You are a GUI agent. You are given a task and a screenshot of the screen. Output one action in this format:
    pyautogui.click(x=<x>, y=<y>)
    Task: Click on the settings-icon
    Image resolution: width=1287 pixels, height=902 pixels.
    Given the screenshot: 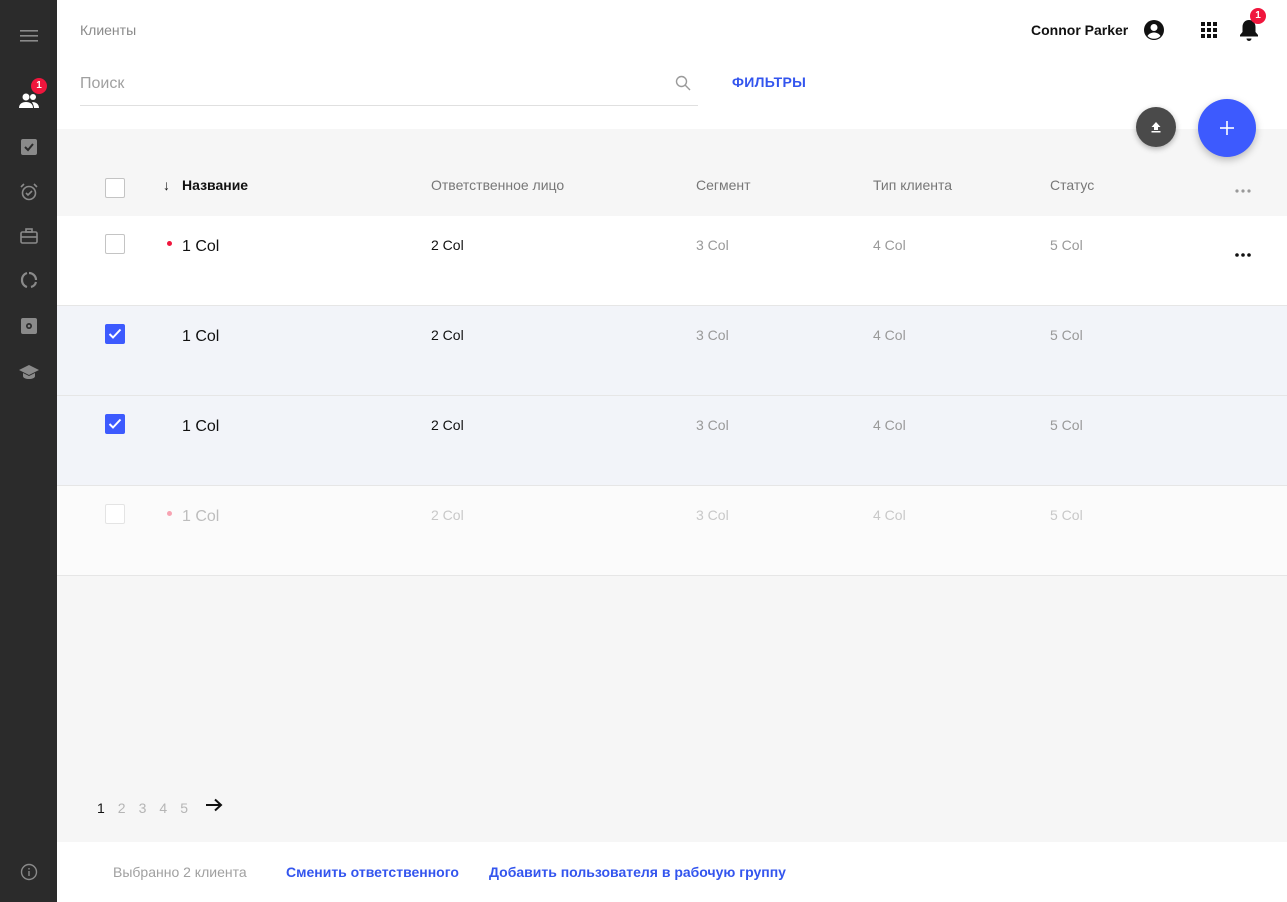 What is the action you would take?
    pyautogui.click(x=28, y=326)
    